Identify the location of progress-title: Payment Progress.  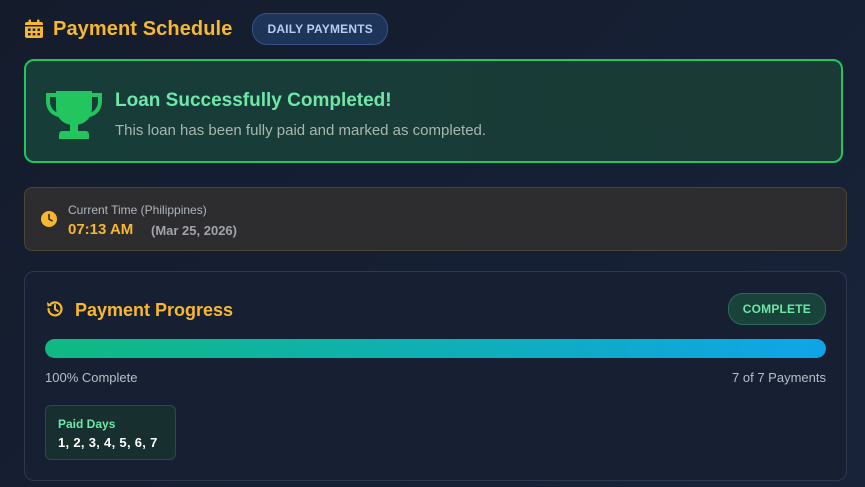
(154, 310).